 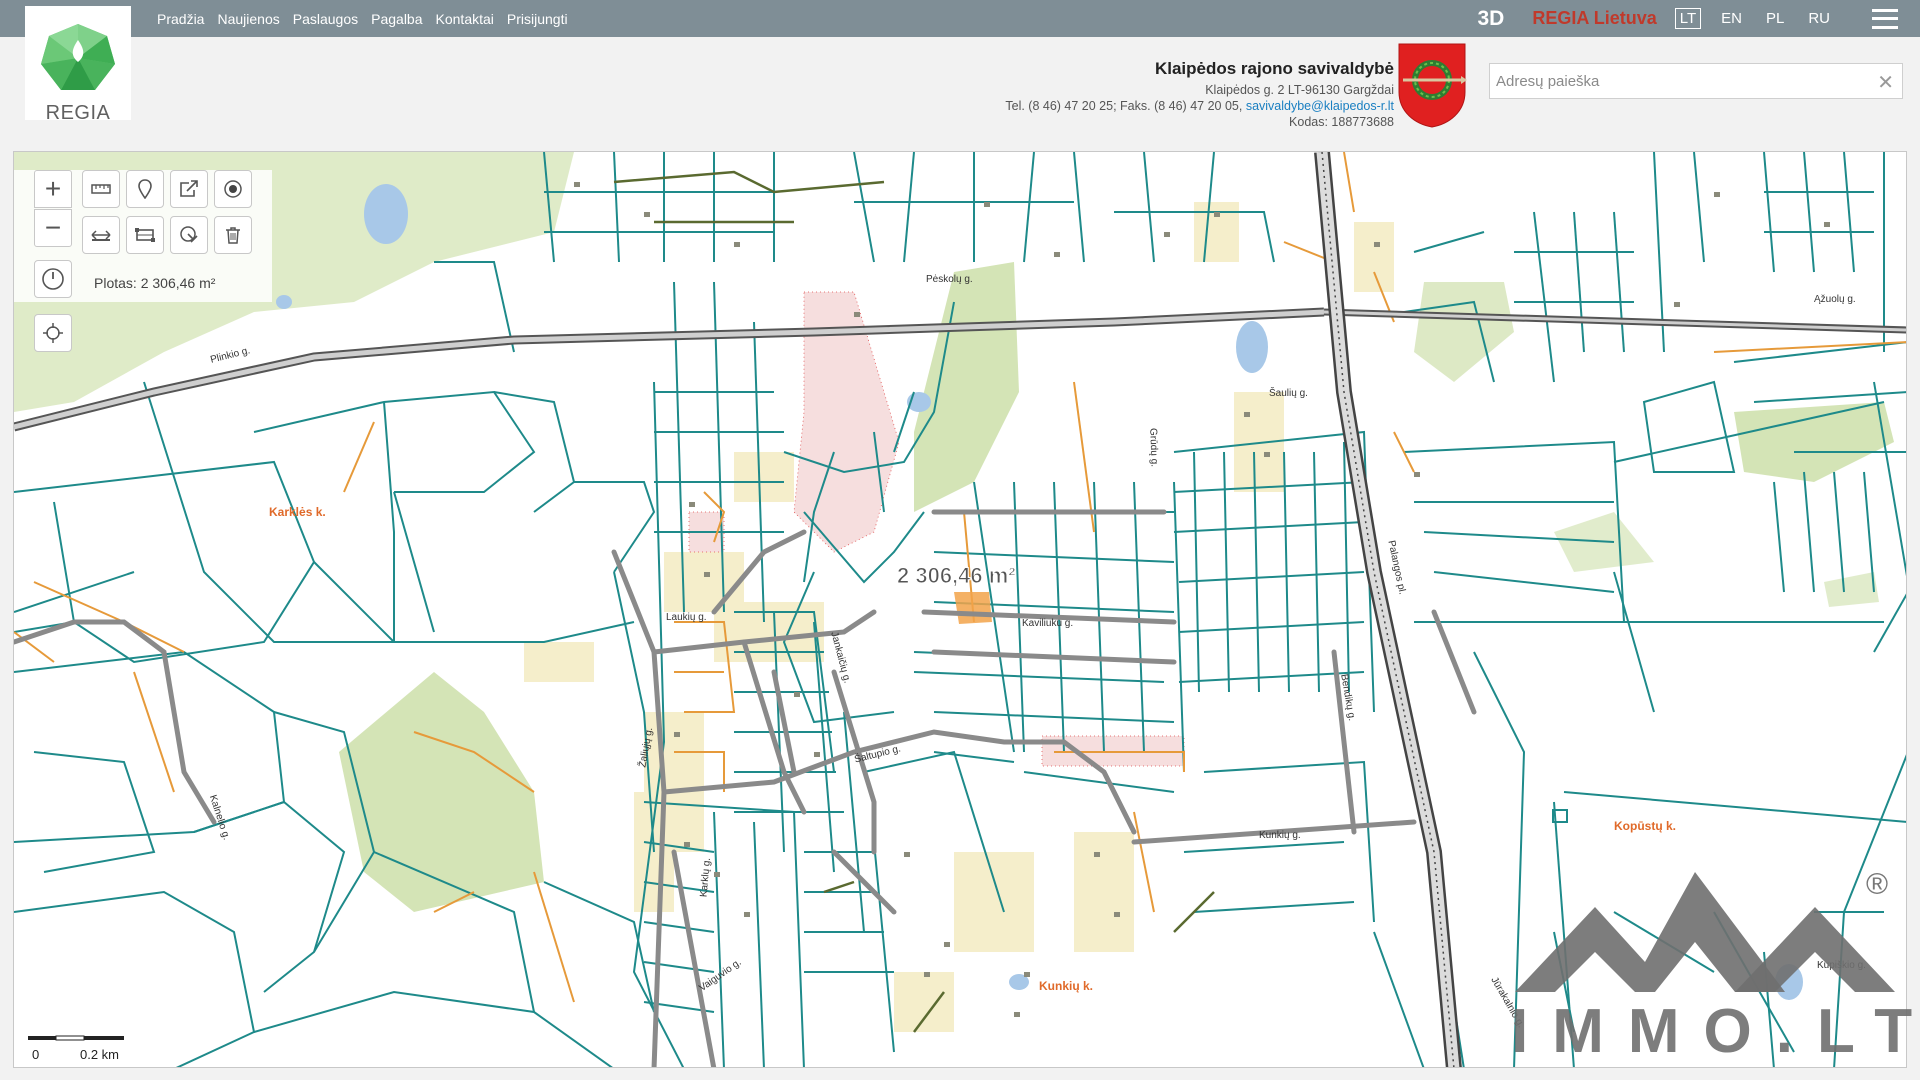 What do you see at coordinates (36, 1054) in the screenshot?
I see `scale-zero-label: 0` at bounding box center [36, 1054].